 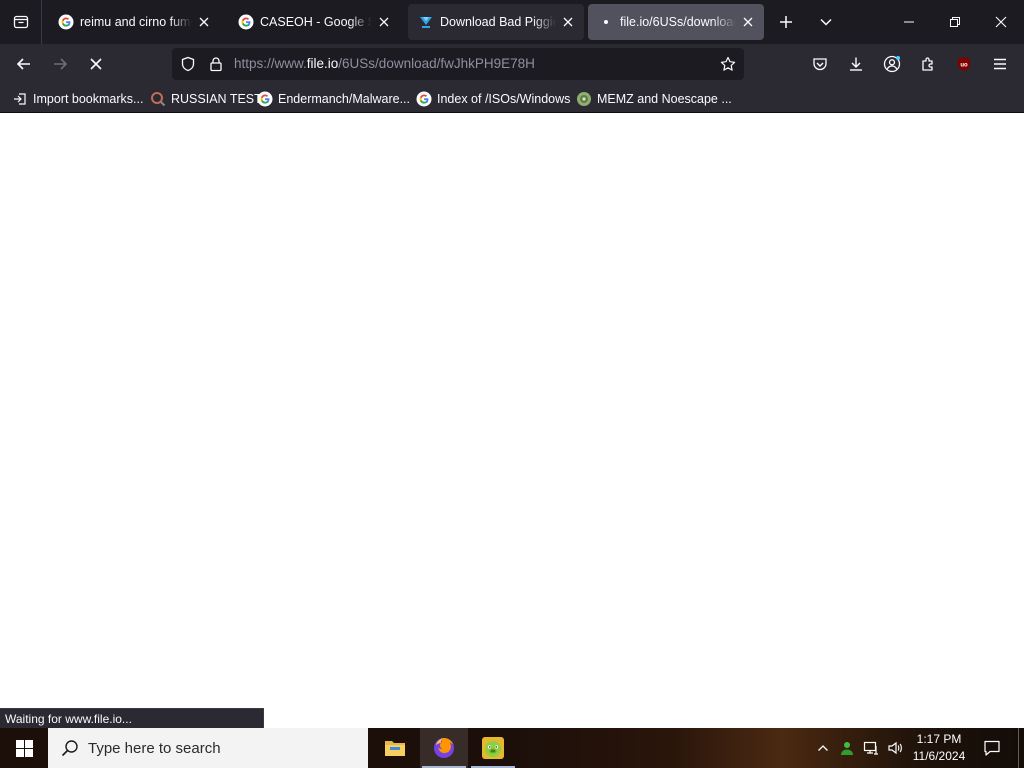 I want to click on bookmark-russian-test: RUSSIAN TEST, so click(x=206, y=99).